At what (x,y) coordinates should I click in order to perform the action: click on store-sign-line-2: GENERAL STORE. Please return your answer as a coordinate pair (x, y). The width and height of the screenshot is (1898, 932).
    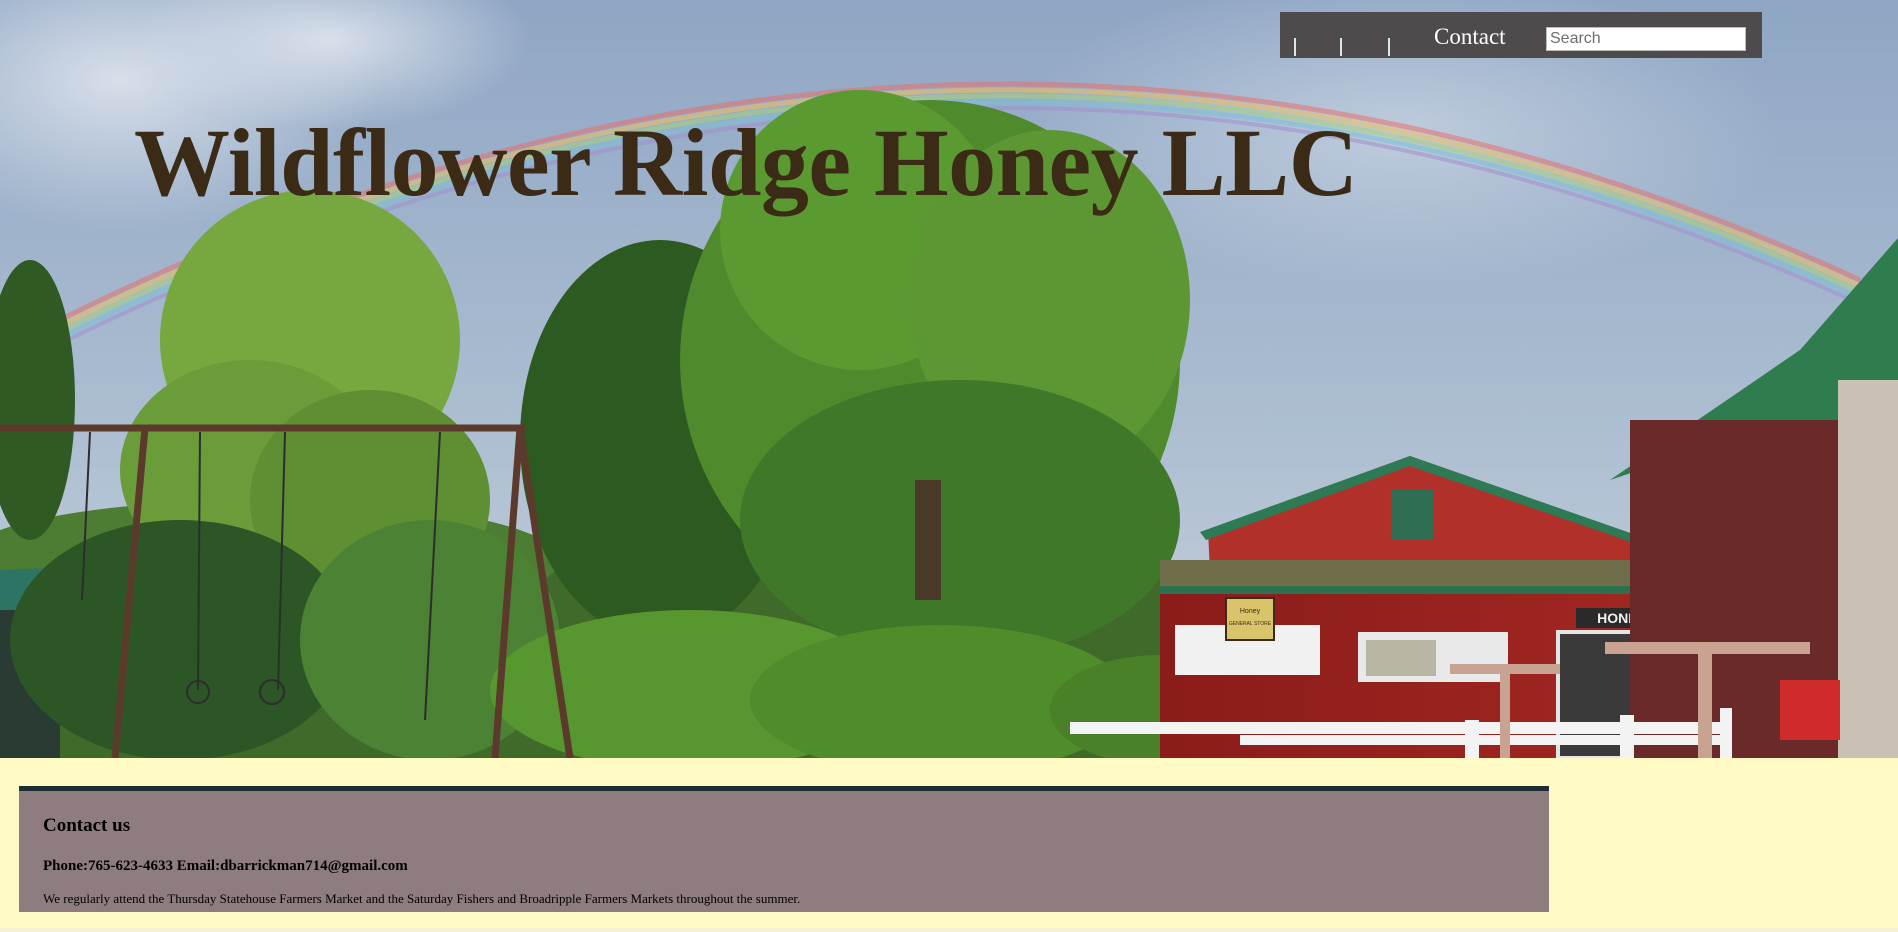
    Looking at the image, I should click on (1250, 624).